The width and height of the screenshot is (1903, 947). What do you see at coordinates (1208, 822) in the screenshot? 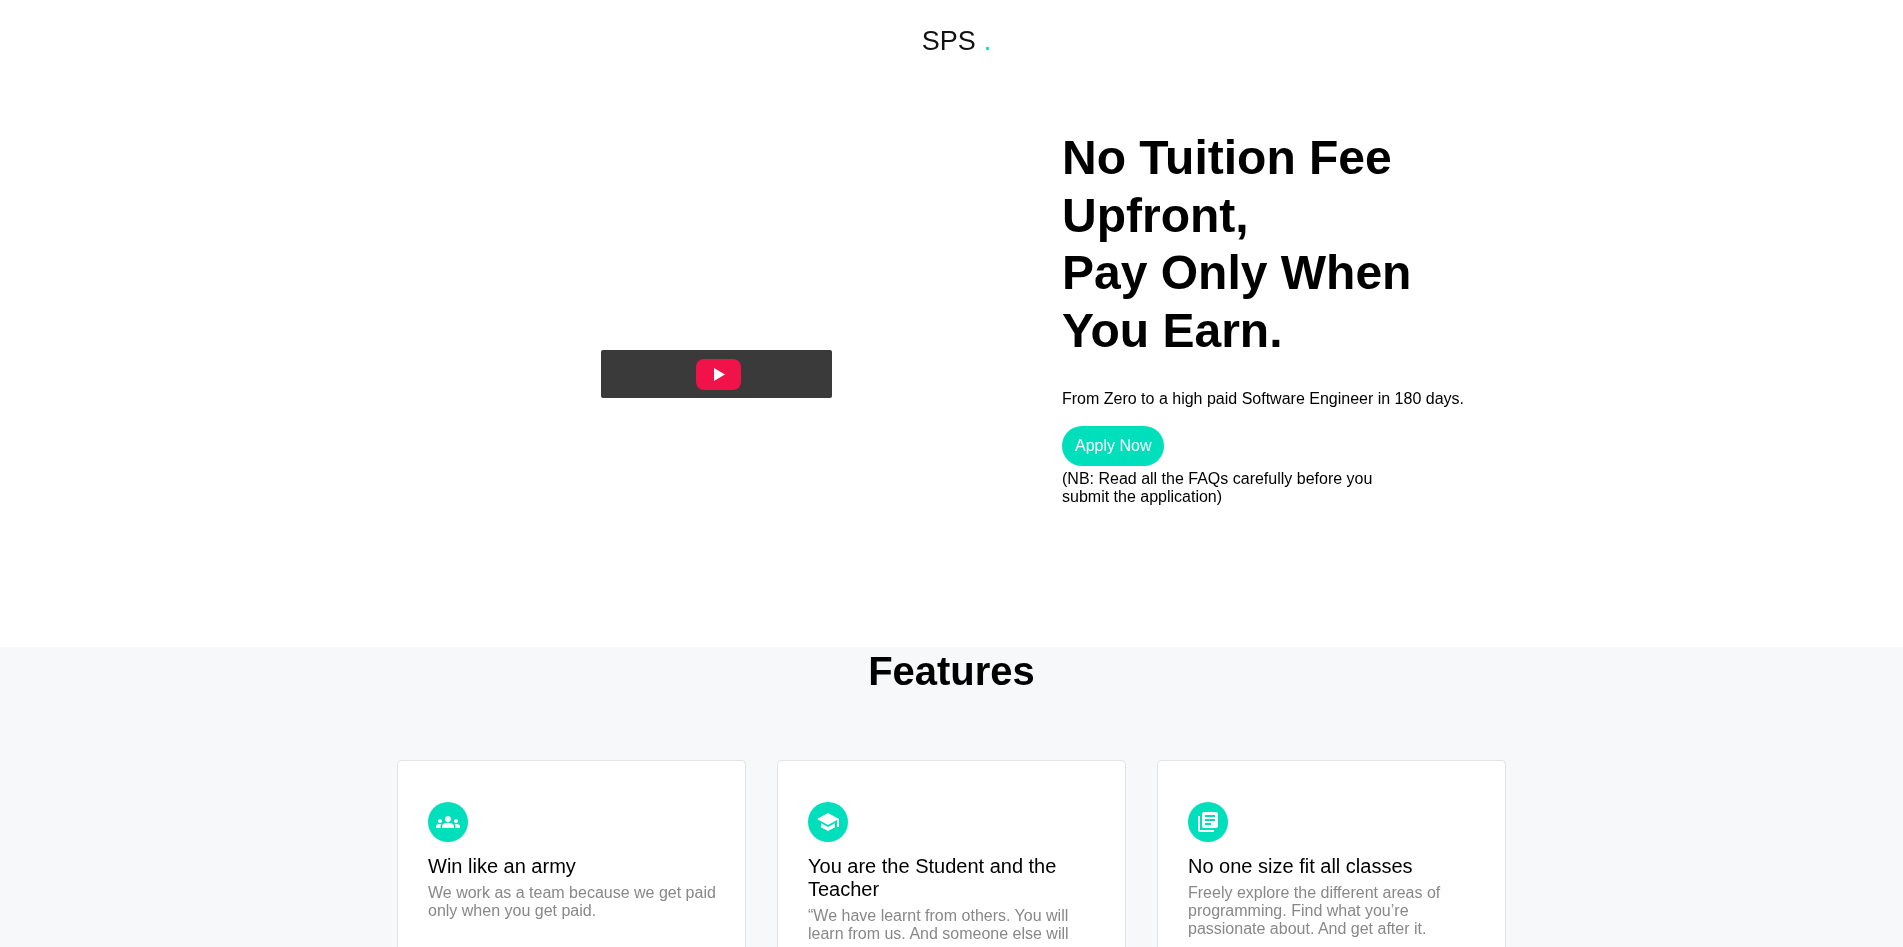
I see `document-stack-icon` at bounding box center [1208, 822].